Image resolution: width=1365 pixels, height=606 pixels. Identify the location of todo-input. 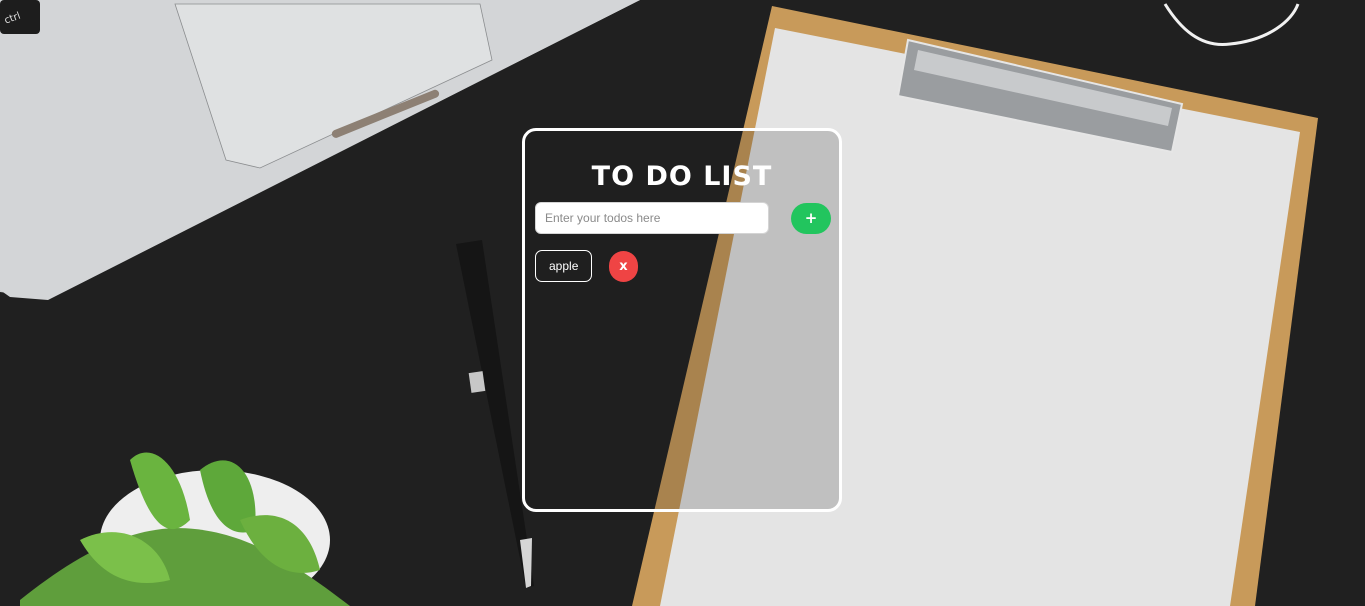
(652, 218).